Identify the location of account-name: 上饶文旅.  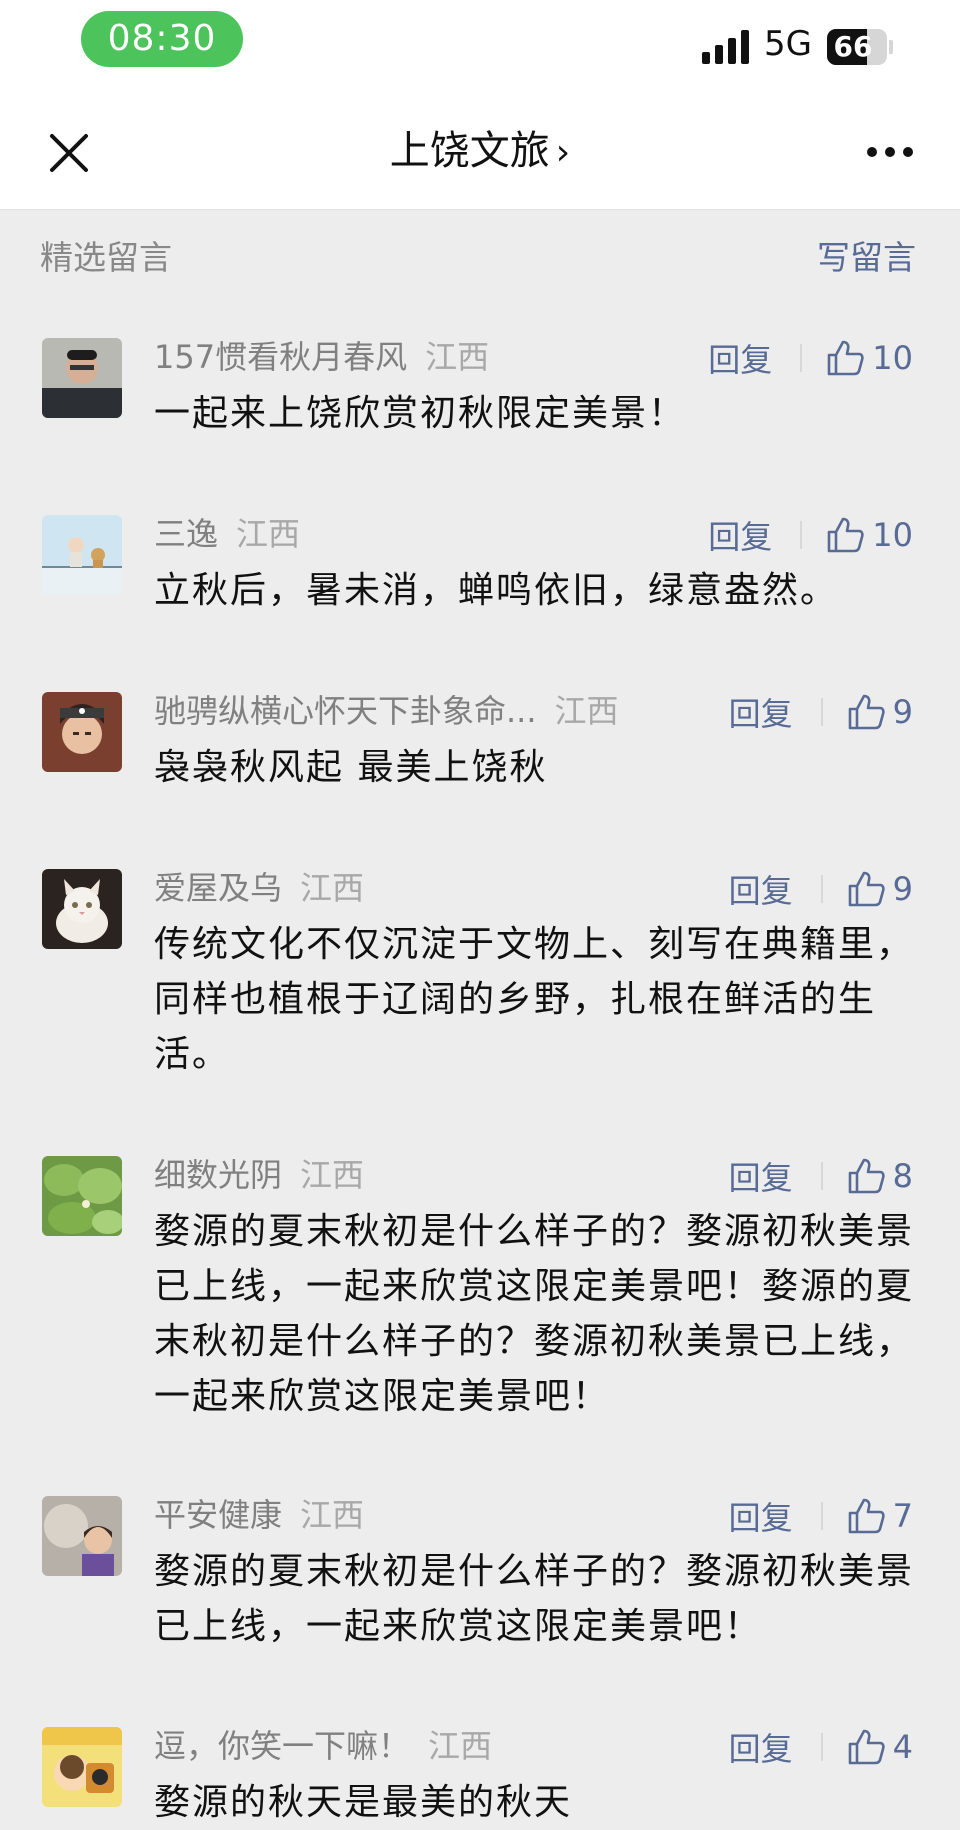
(469, 151).